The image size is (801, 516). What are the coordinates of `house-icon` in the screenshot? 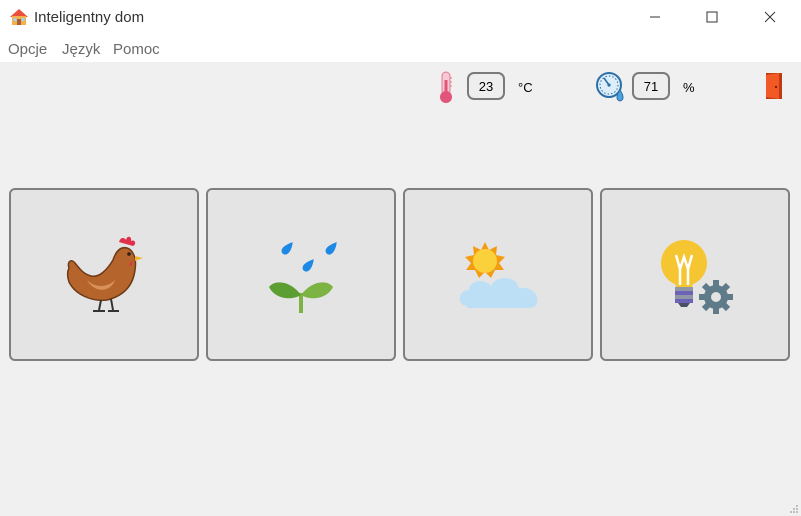 It's located at (19, 17).